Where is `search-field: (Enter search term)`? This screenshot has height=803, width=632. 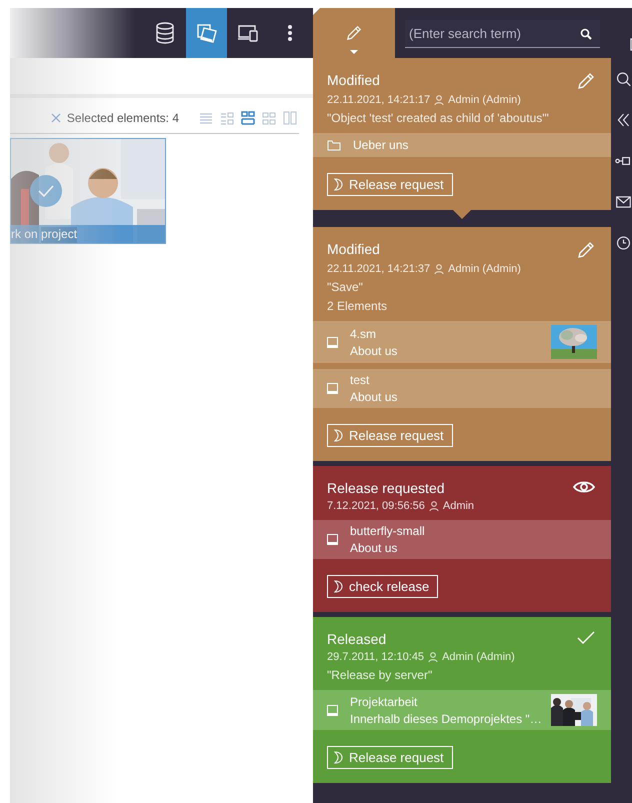
search-field: (Enter search term) is located at coordinates (502, 34).